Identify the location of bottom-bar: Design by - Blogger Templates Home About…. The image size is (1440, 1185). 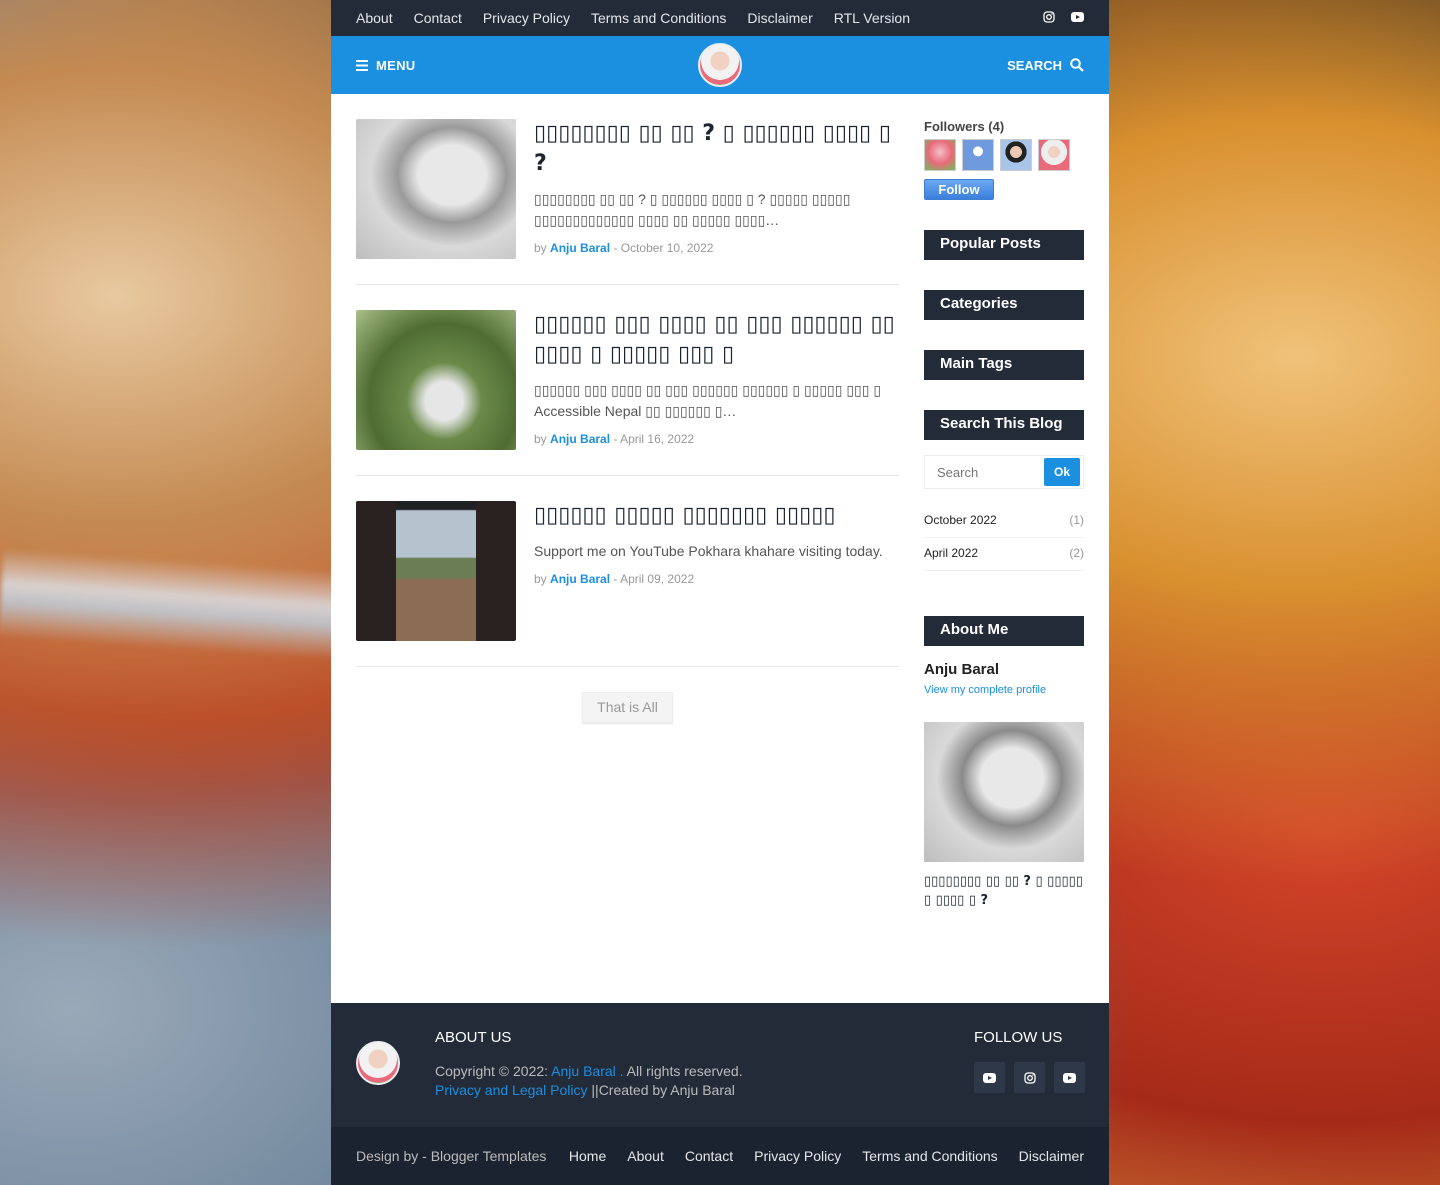
(720, 1156).